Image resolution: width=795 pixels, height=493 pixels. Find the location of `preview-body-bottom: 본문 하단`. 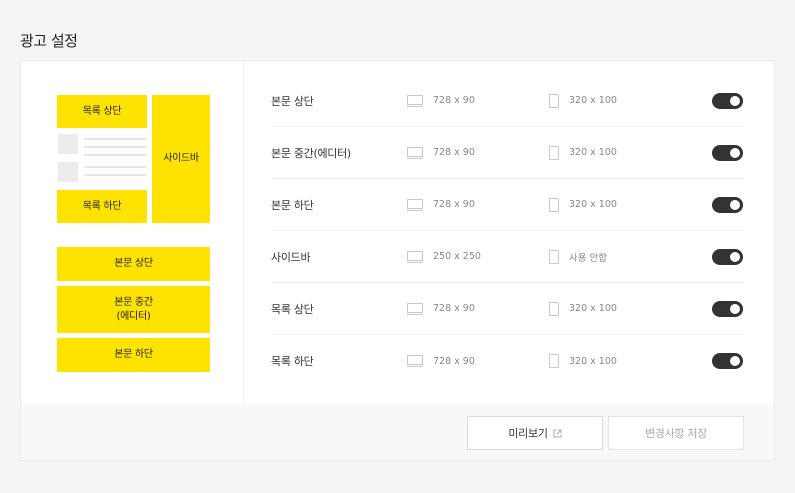

preview-body-bottom: 본문 하단 is located at coordinates (133, 355).